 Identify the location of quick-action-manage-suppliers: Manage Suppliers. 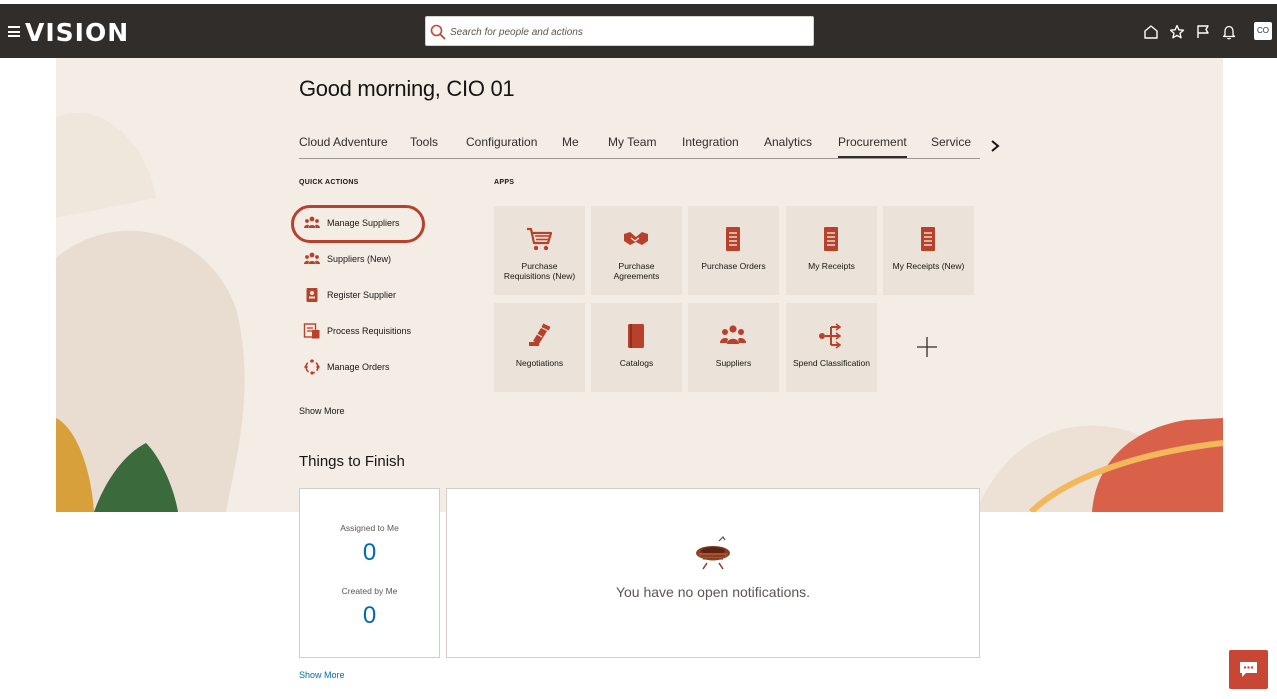
(358, 223).